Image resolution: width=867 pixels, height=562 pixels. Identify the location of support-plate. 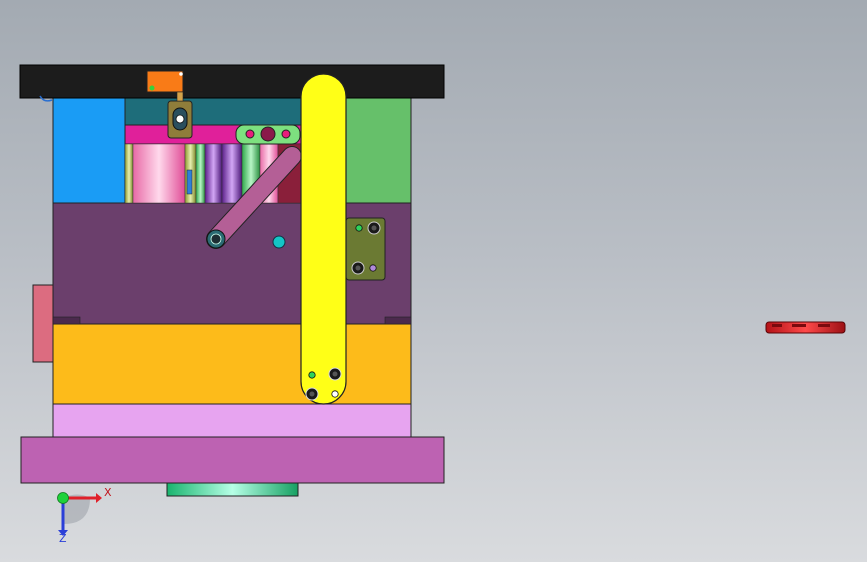
(232, 364).